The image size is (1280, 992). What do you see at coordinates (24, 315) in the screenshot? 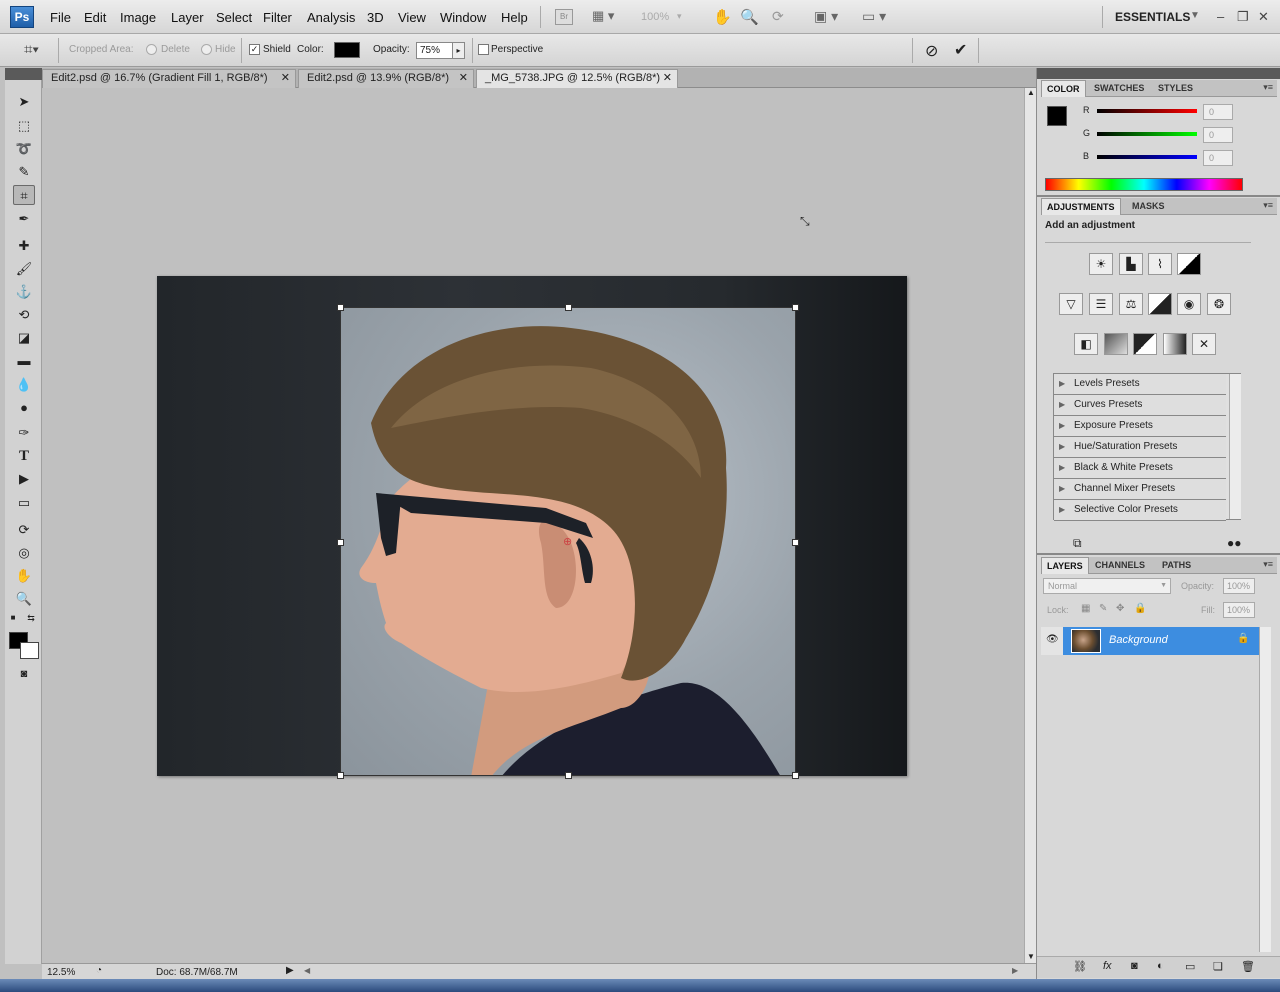
I see `history-brush-tool-icon: ⟲` at bounding box center [24, 315].